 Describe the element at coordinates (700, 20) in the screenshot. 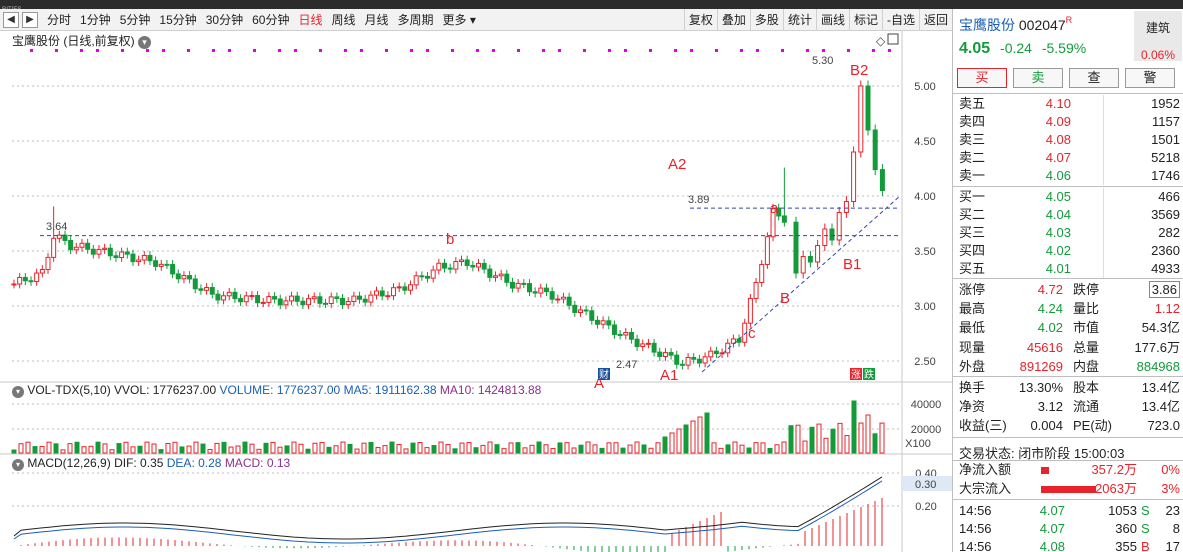

I see `tool-button: 复权` at that location.